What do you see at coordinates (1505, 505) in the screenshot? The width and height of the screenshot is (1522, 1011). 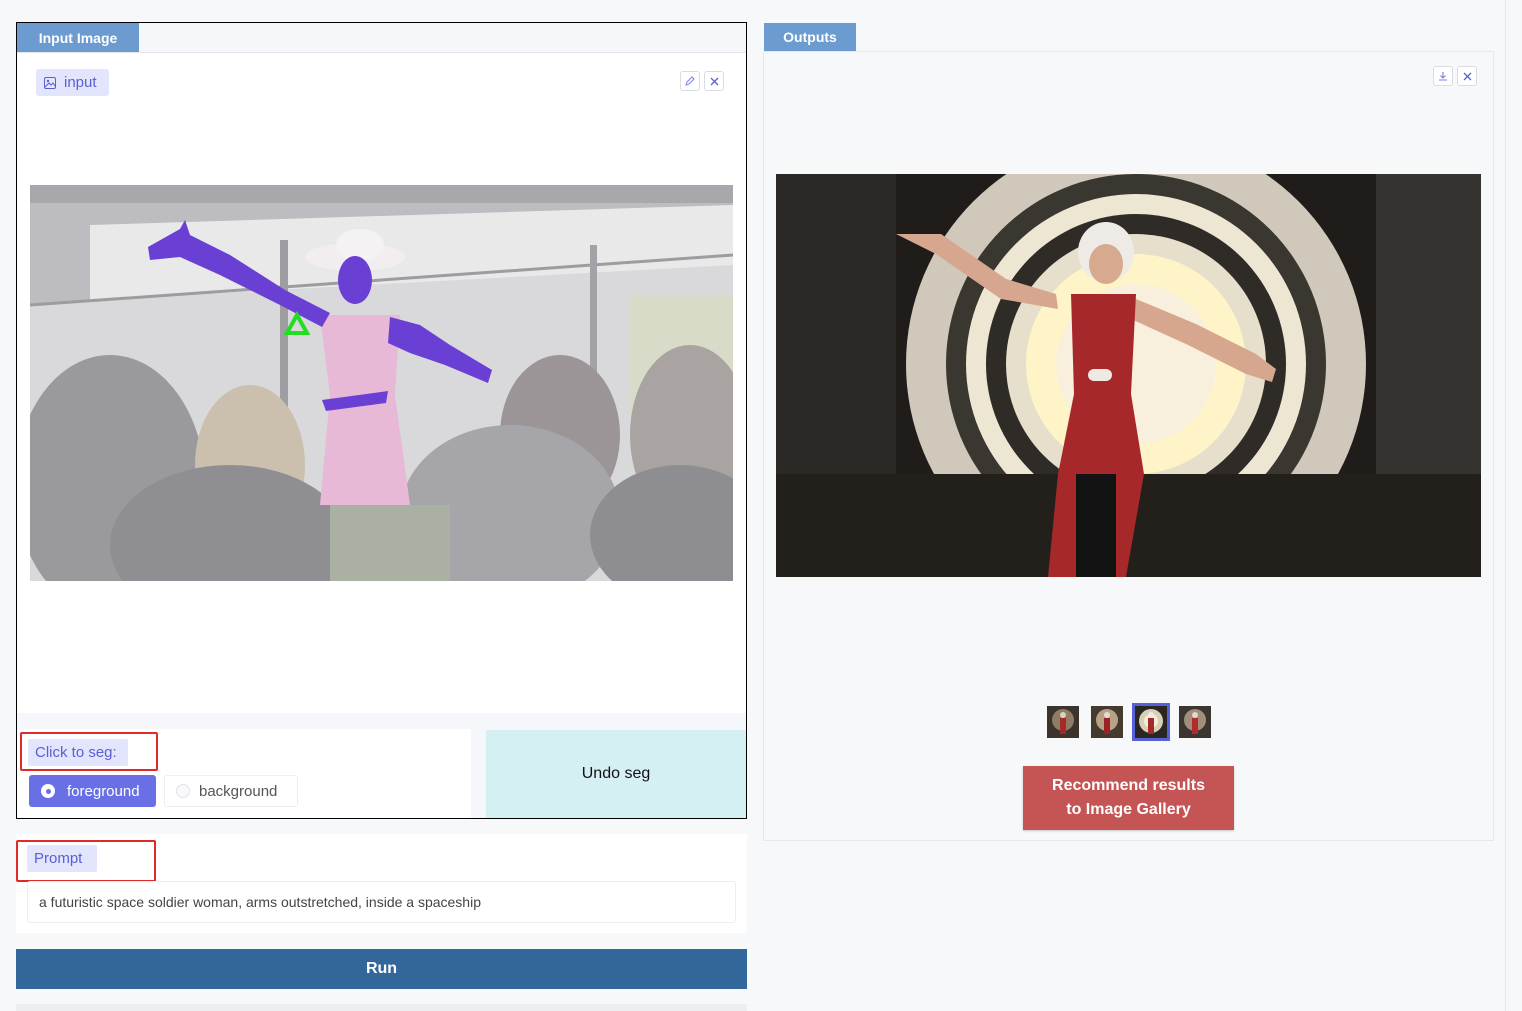 I see `page-right-border` at bounding box center [1505, 505].